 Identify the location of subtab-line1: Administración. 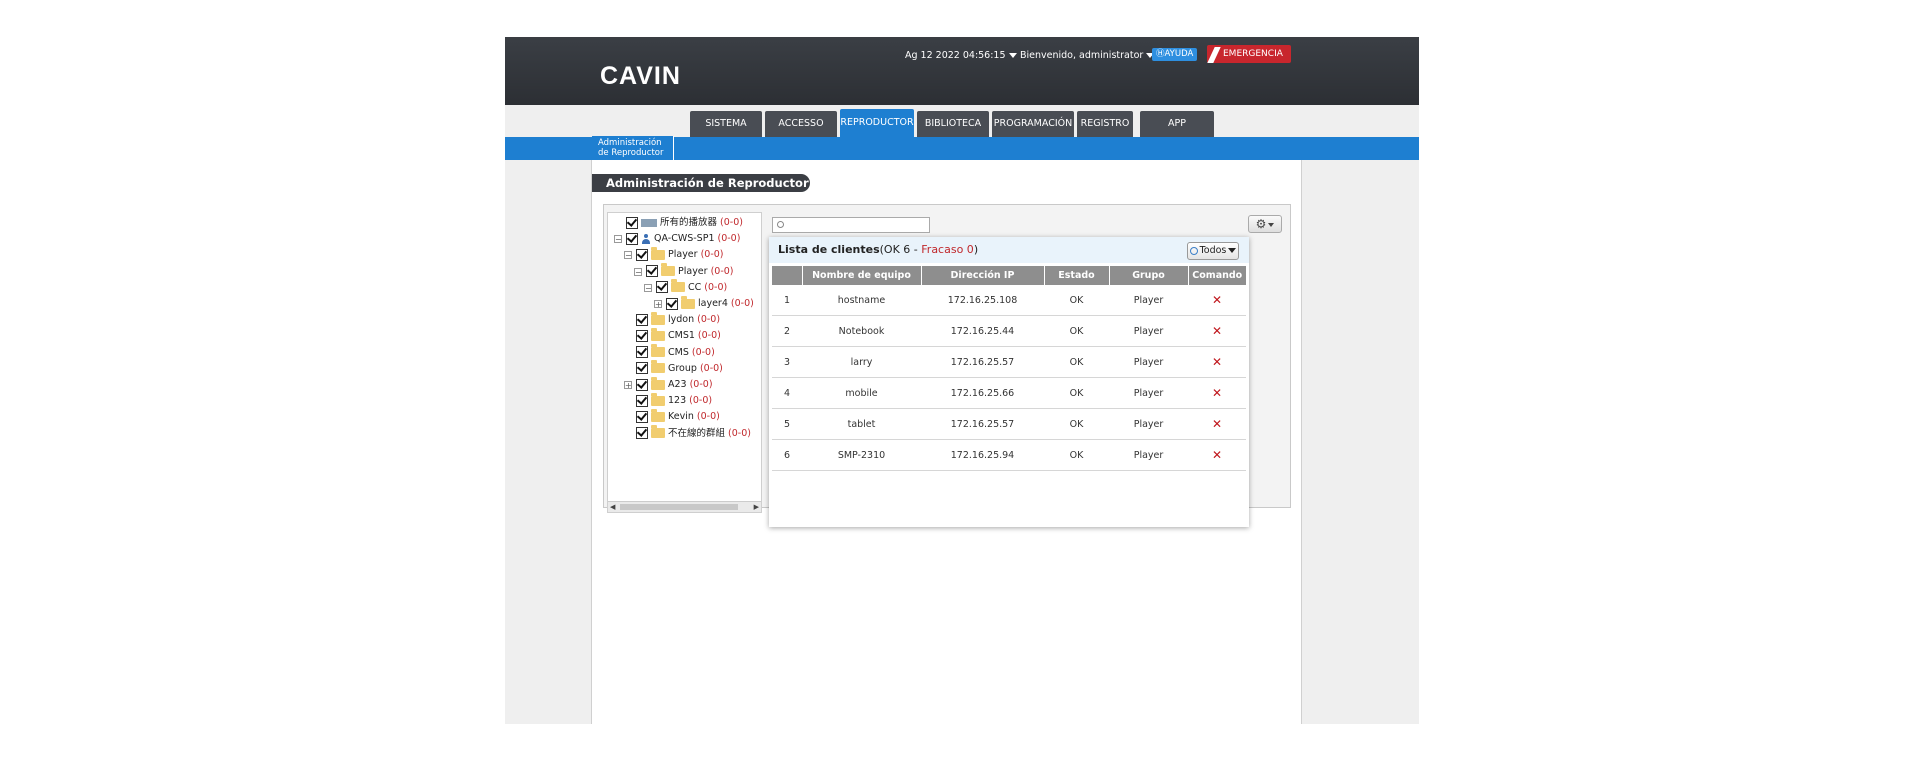
(630, 143).